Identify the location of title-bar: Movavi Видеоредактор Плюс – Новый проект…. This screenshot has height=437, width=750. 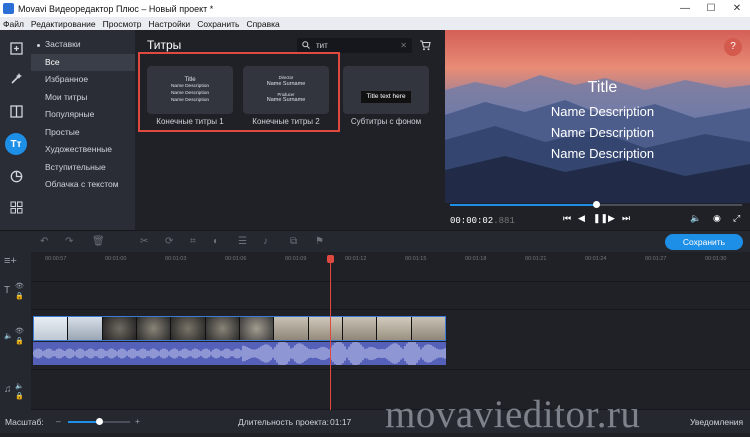
(375, 8).